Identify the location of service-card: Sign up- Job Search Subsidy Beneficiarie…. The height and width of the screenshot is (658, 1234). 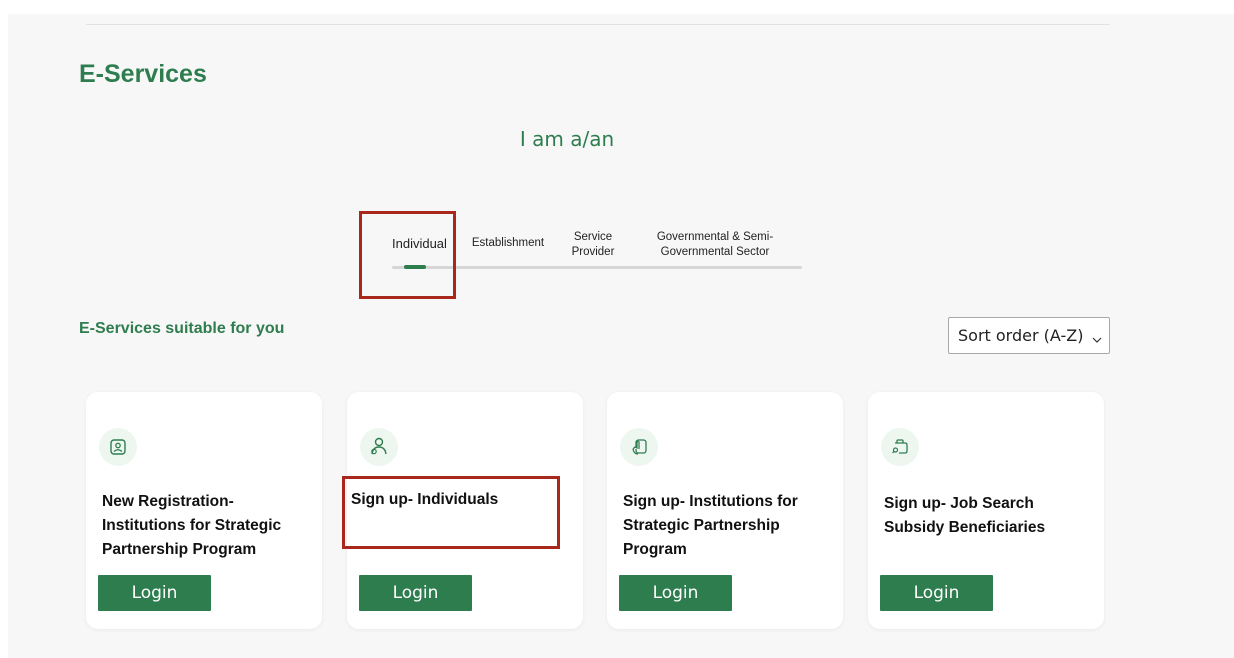
(986, 510).